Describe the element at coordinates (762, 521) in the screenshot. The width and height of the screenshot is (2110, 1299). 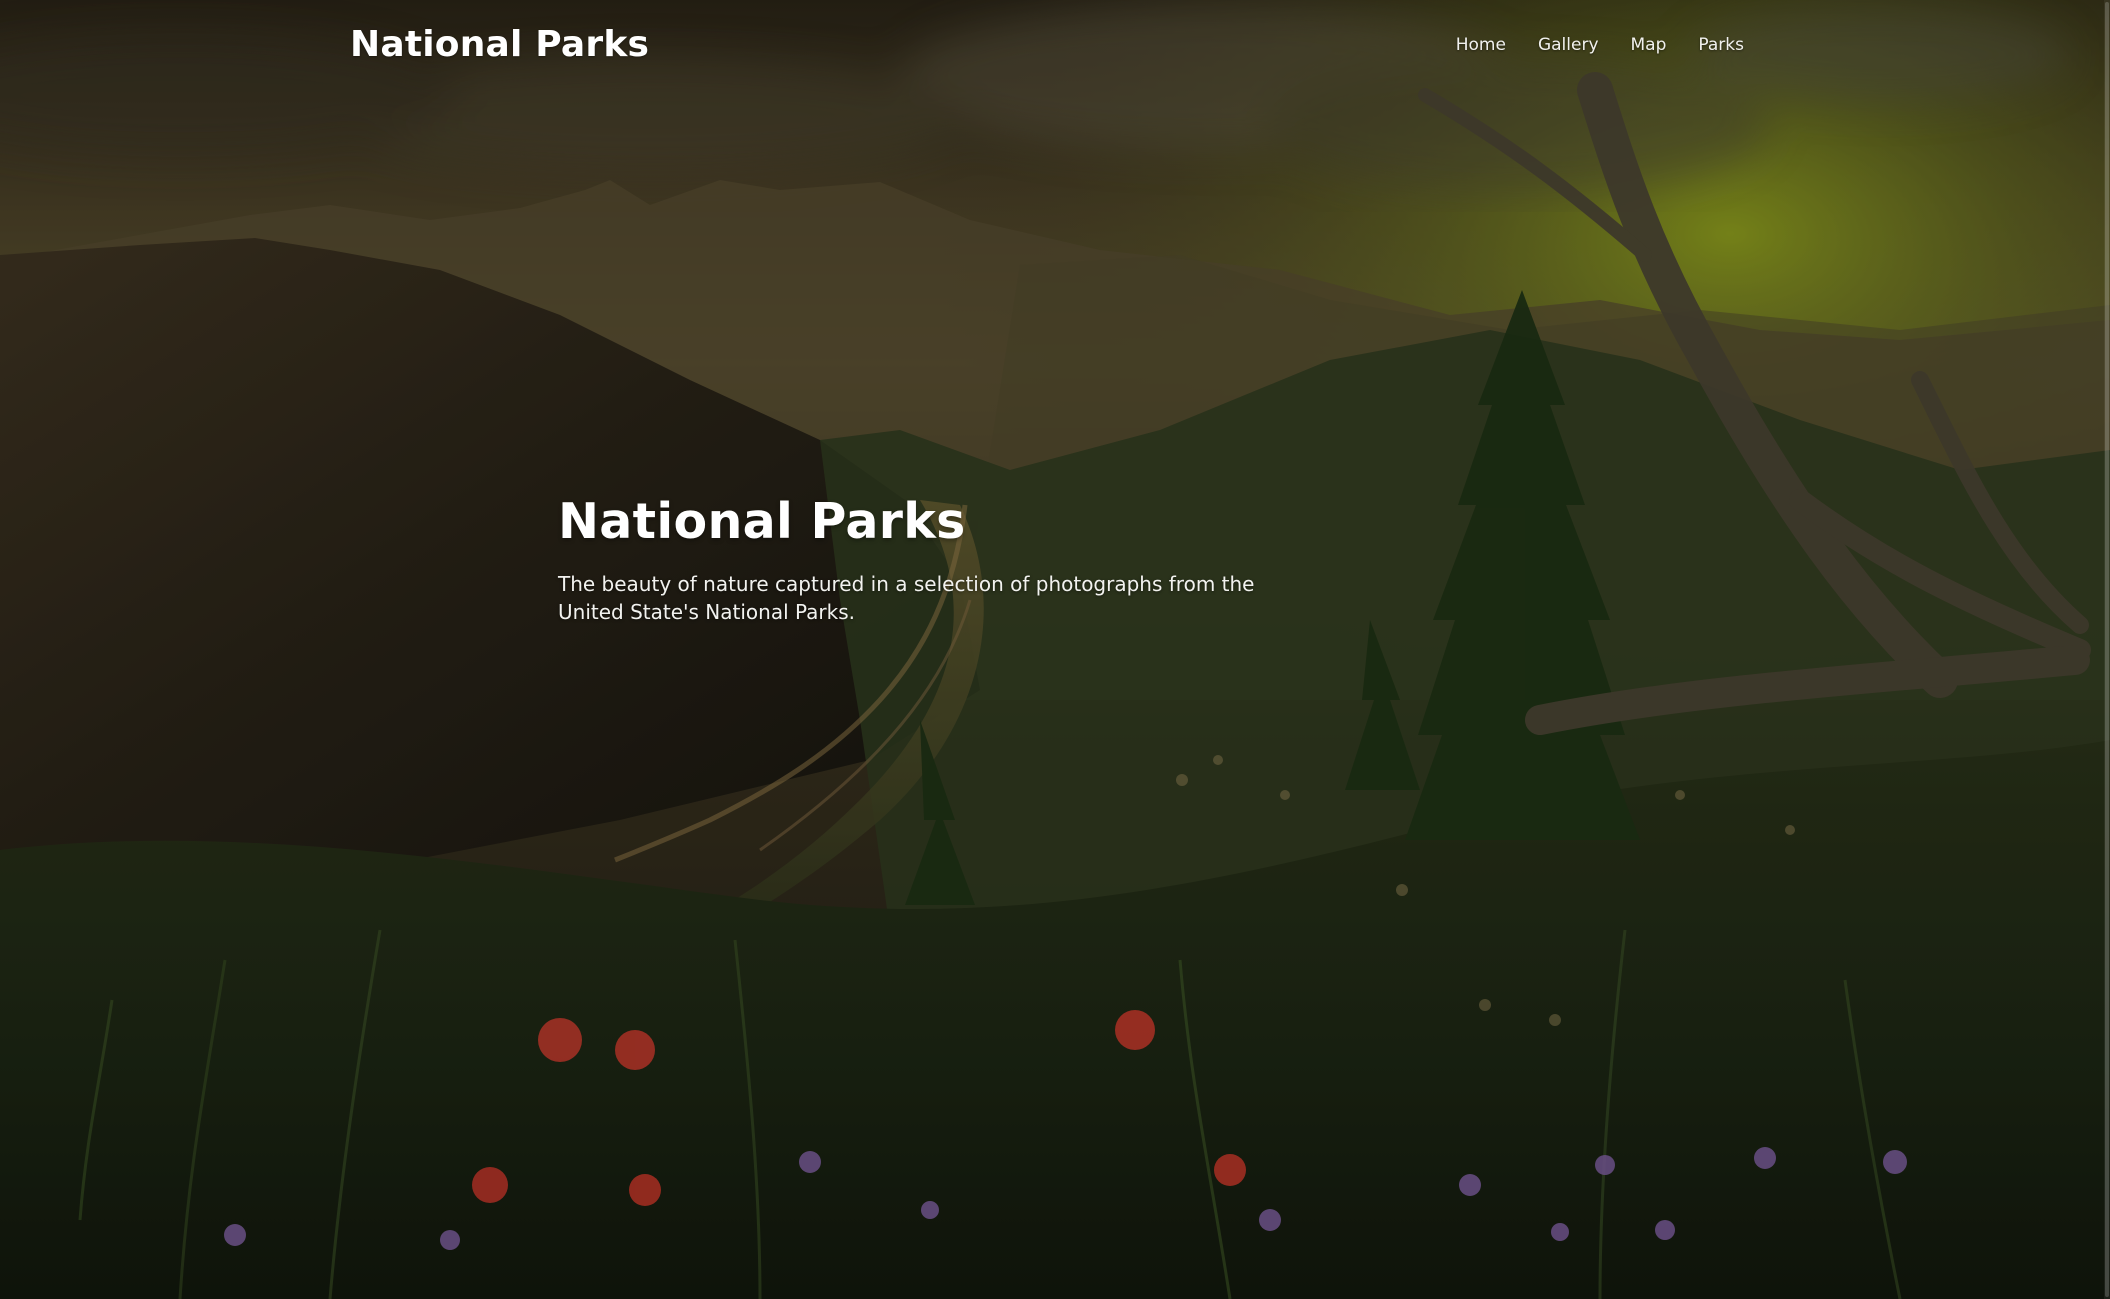
I see `hero-title: National Parks` at that location.